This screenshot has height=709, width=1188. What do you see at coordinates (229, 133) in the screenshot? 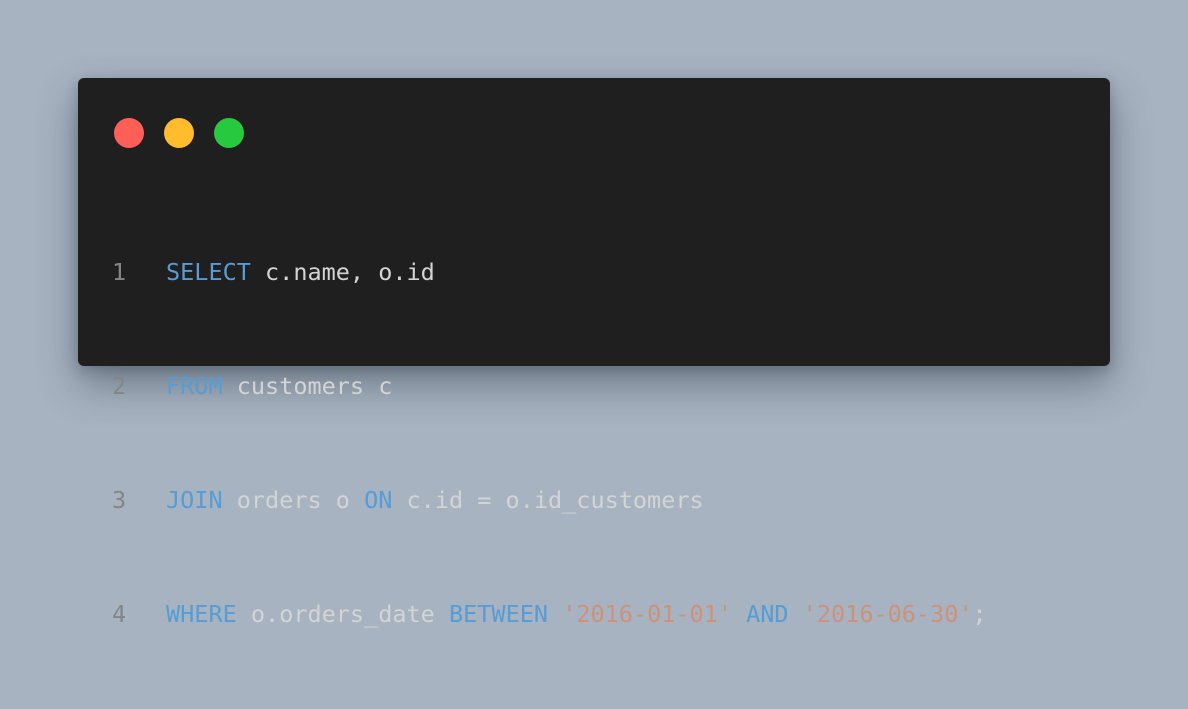
I see `zoom-dot-icon` at bounding box center [229, 133].